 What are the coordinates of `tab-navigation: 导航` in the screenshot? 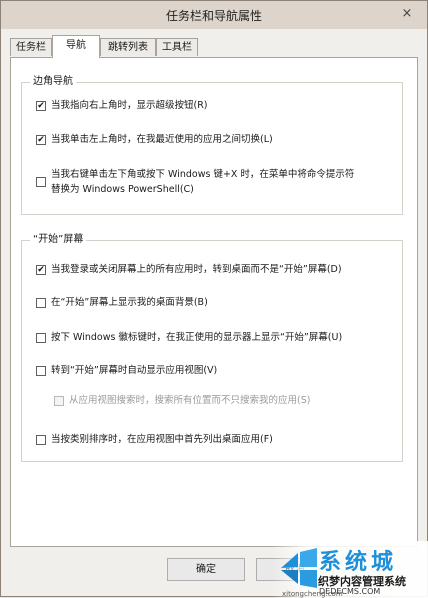 It's located at (76, 46).